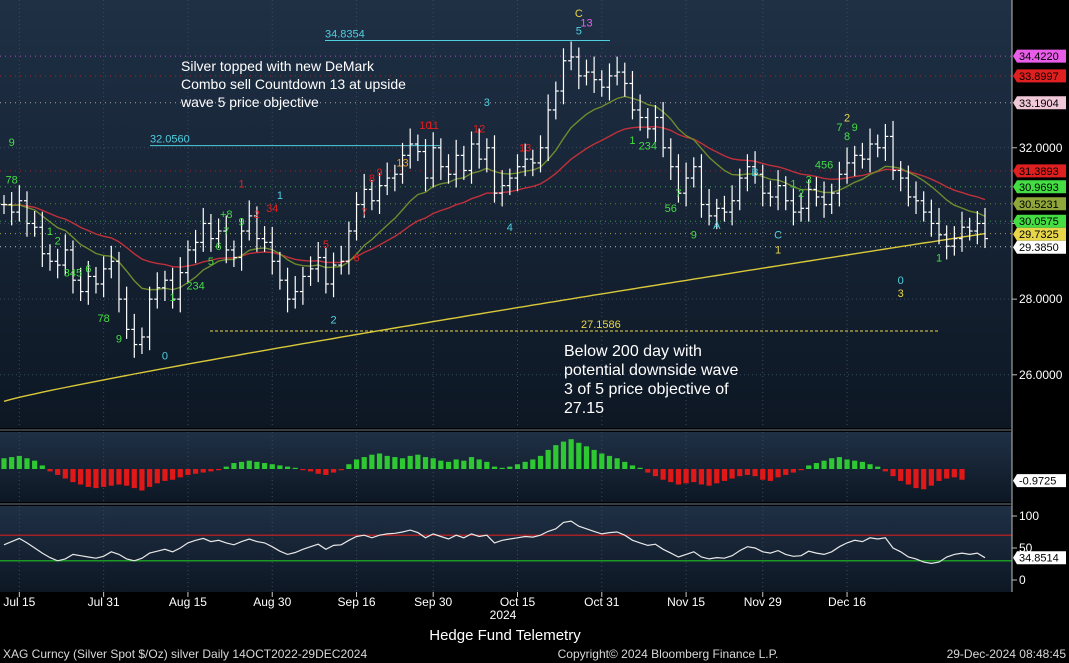 Image resolution: width=1069 pixels, height=663 pixels. Describe the element at coordinates (12, 181) in the screenshot. I see `td-count-label: 78` at that location.